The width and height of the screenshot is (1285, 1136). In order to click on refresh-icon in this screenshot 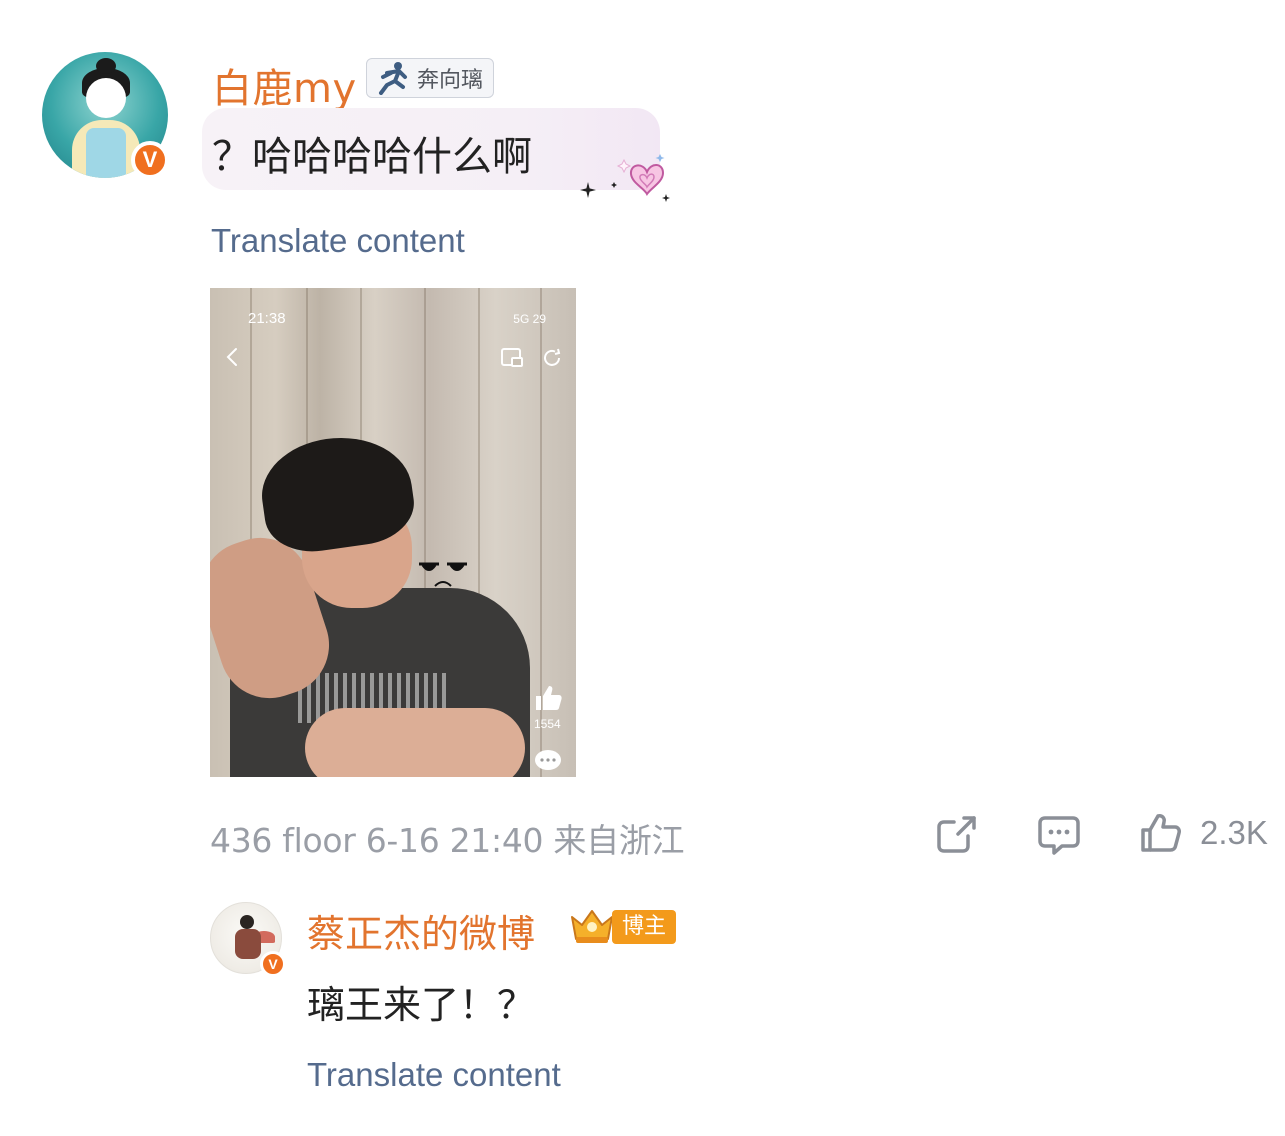, I will do `click(552, 357)`.